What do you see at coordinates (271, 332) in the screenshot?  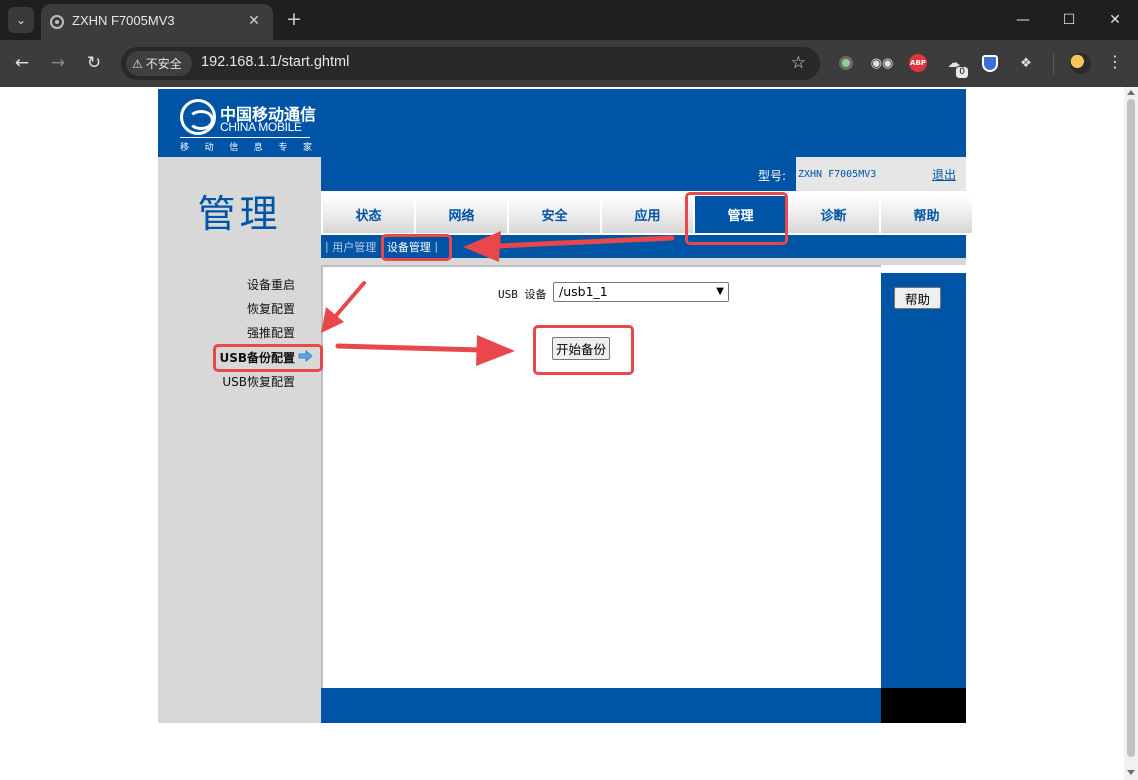 I see `sidebar-item-push-config: 强推配置` at bounding box center [271, 332].